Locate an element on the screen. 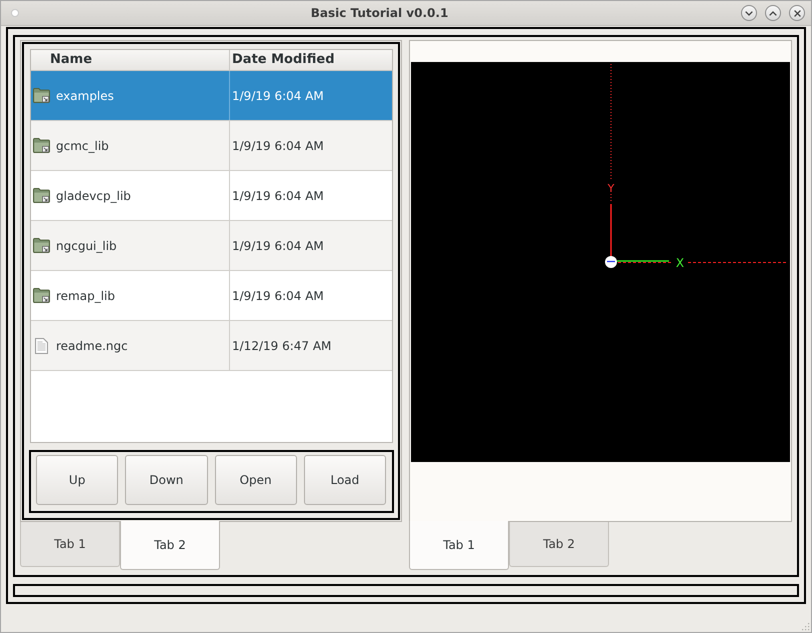  x-axis-label: X is located at coordinates (680, 263).